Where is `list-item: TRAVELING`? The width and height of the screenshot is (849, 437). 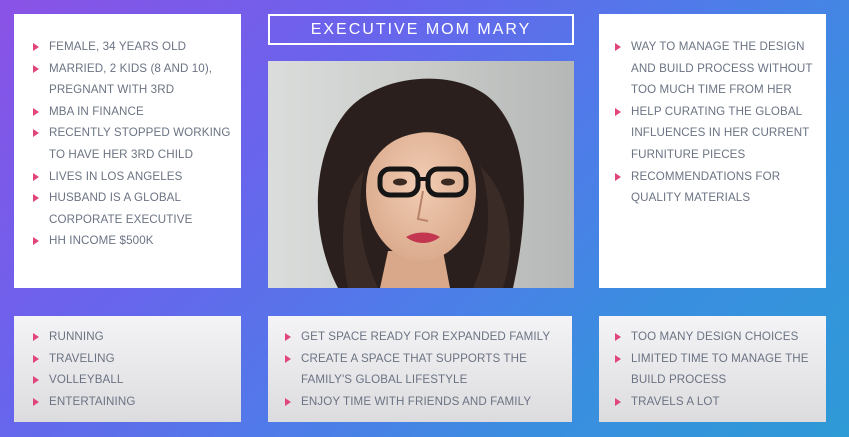 list-item: TRAVELING is located at coordinates (134, 359).